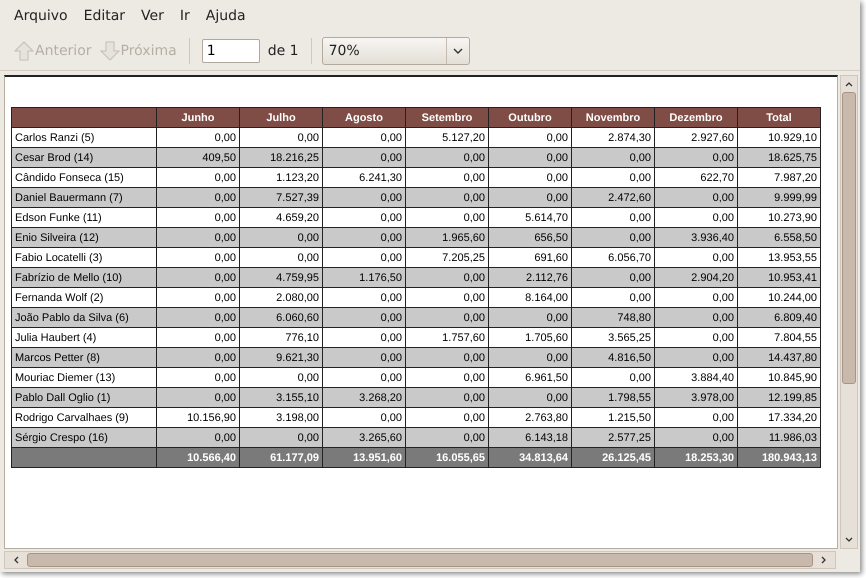 The image size is (866, 578). Describe the element at coordinates (84, 378) in the screenshot. I see `name-cell: Mouriac Diemer (13)` at that location.